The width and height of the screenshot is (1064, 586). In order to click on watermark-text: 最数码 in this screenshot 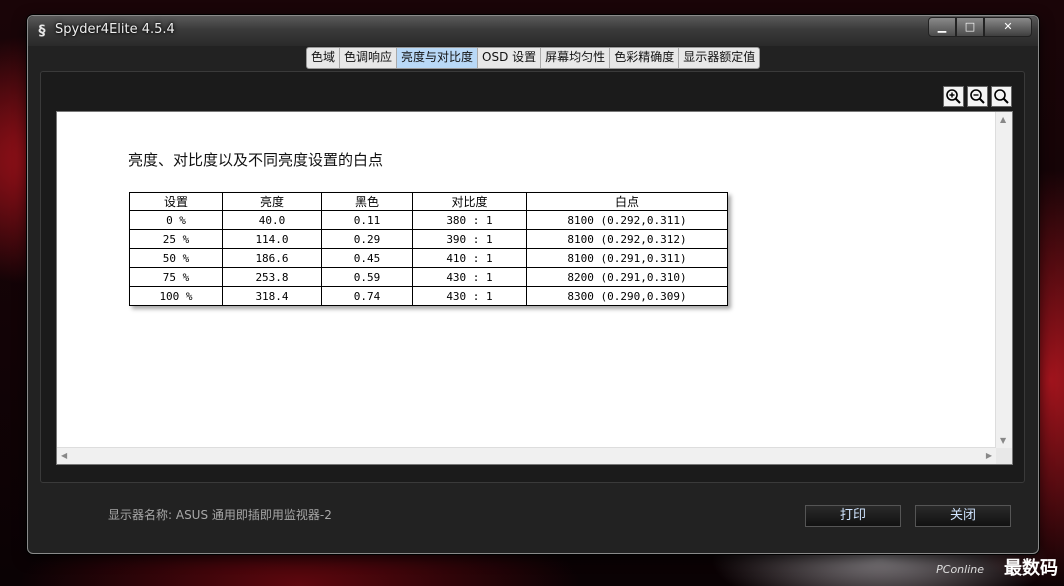, I will do `click(1031, 568)`.